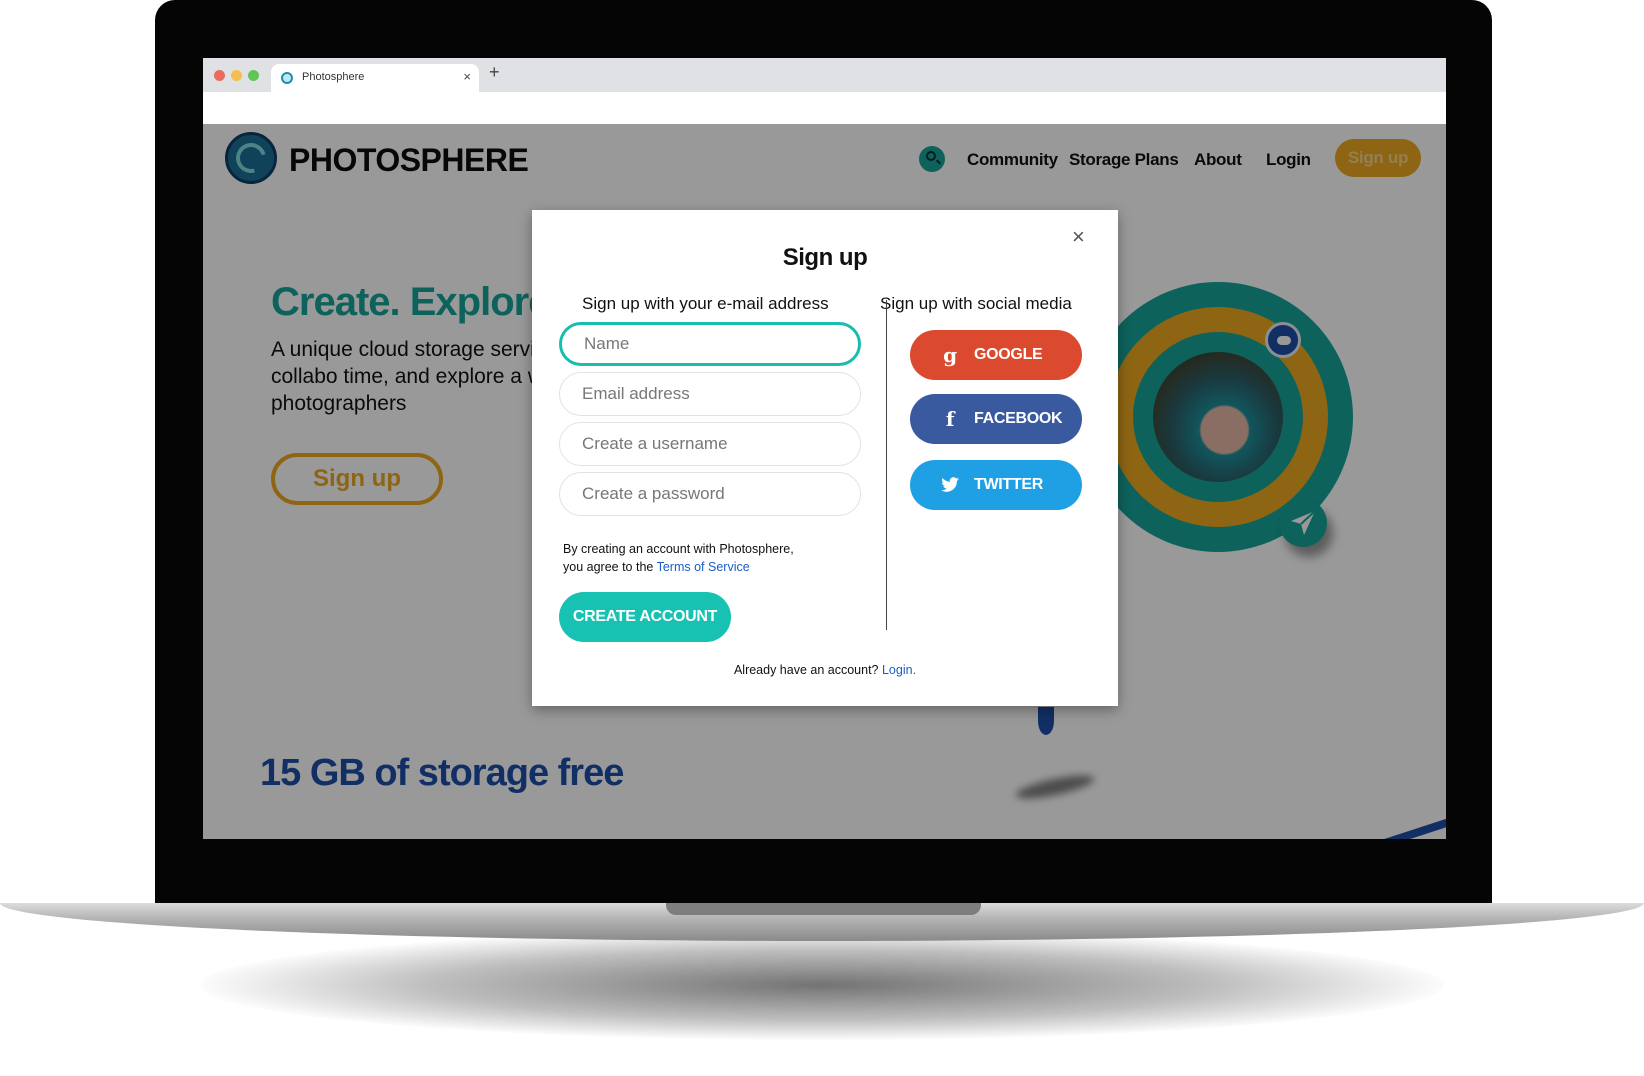  I want to click on google-signup-button: g GOOGLE, so click(996, 355).